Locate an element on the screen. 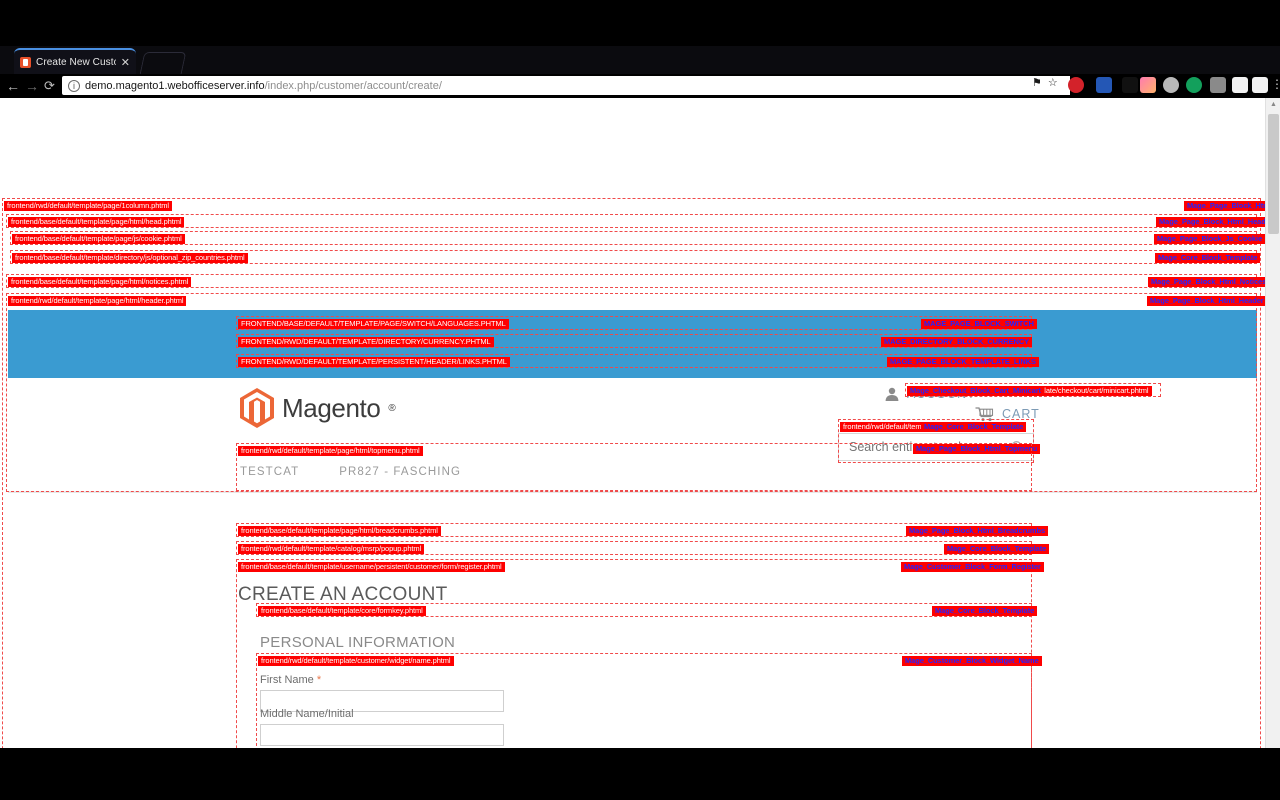 This screenshot has width=1280, height=800. cart-icon is located at coordinates (984, 414).